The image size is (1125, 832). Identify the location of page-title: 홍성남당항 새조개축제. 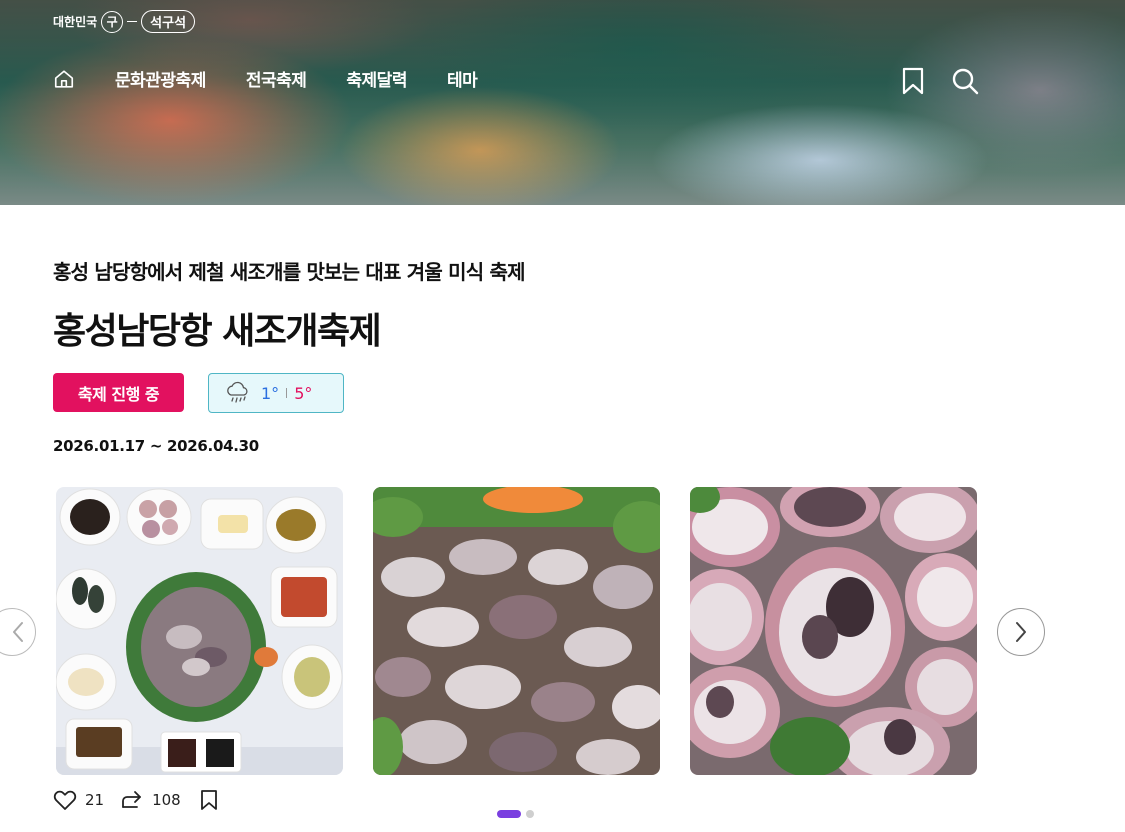
(217, 331).